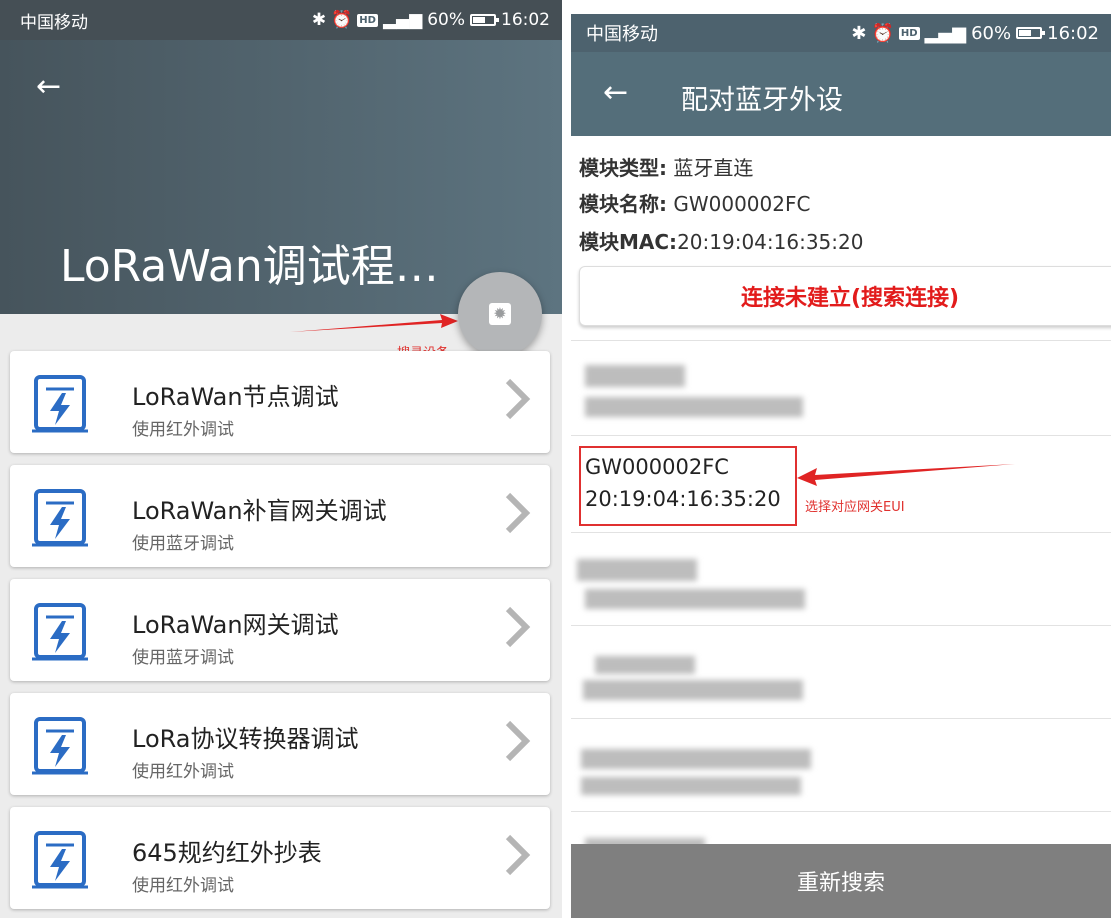 The height and width of the screenshot is (918, 1111). What do you see at coordinates (245, 739) in the screenshot?
I see `menu-item-title: LoRa协议转换器调试` at bounding box center [245, 739].